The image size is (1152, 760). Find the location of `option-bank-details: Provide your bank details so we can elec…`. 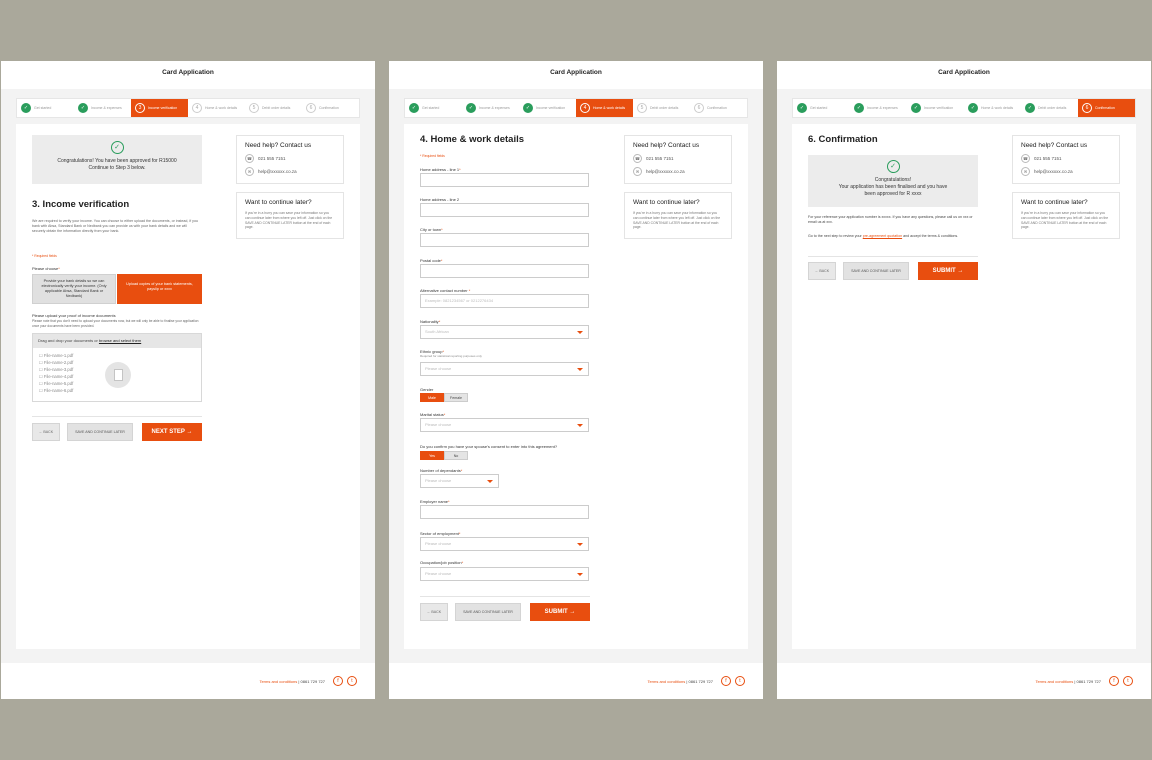

option-bank-details: Provide your bank details so we can elec… is located at coordinates (74, 289).